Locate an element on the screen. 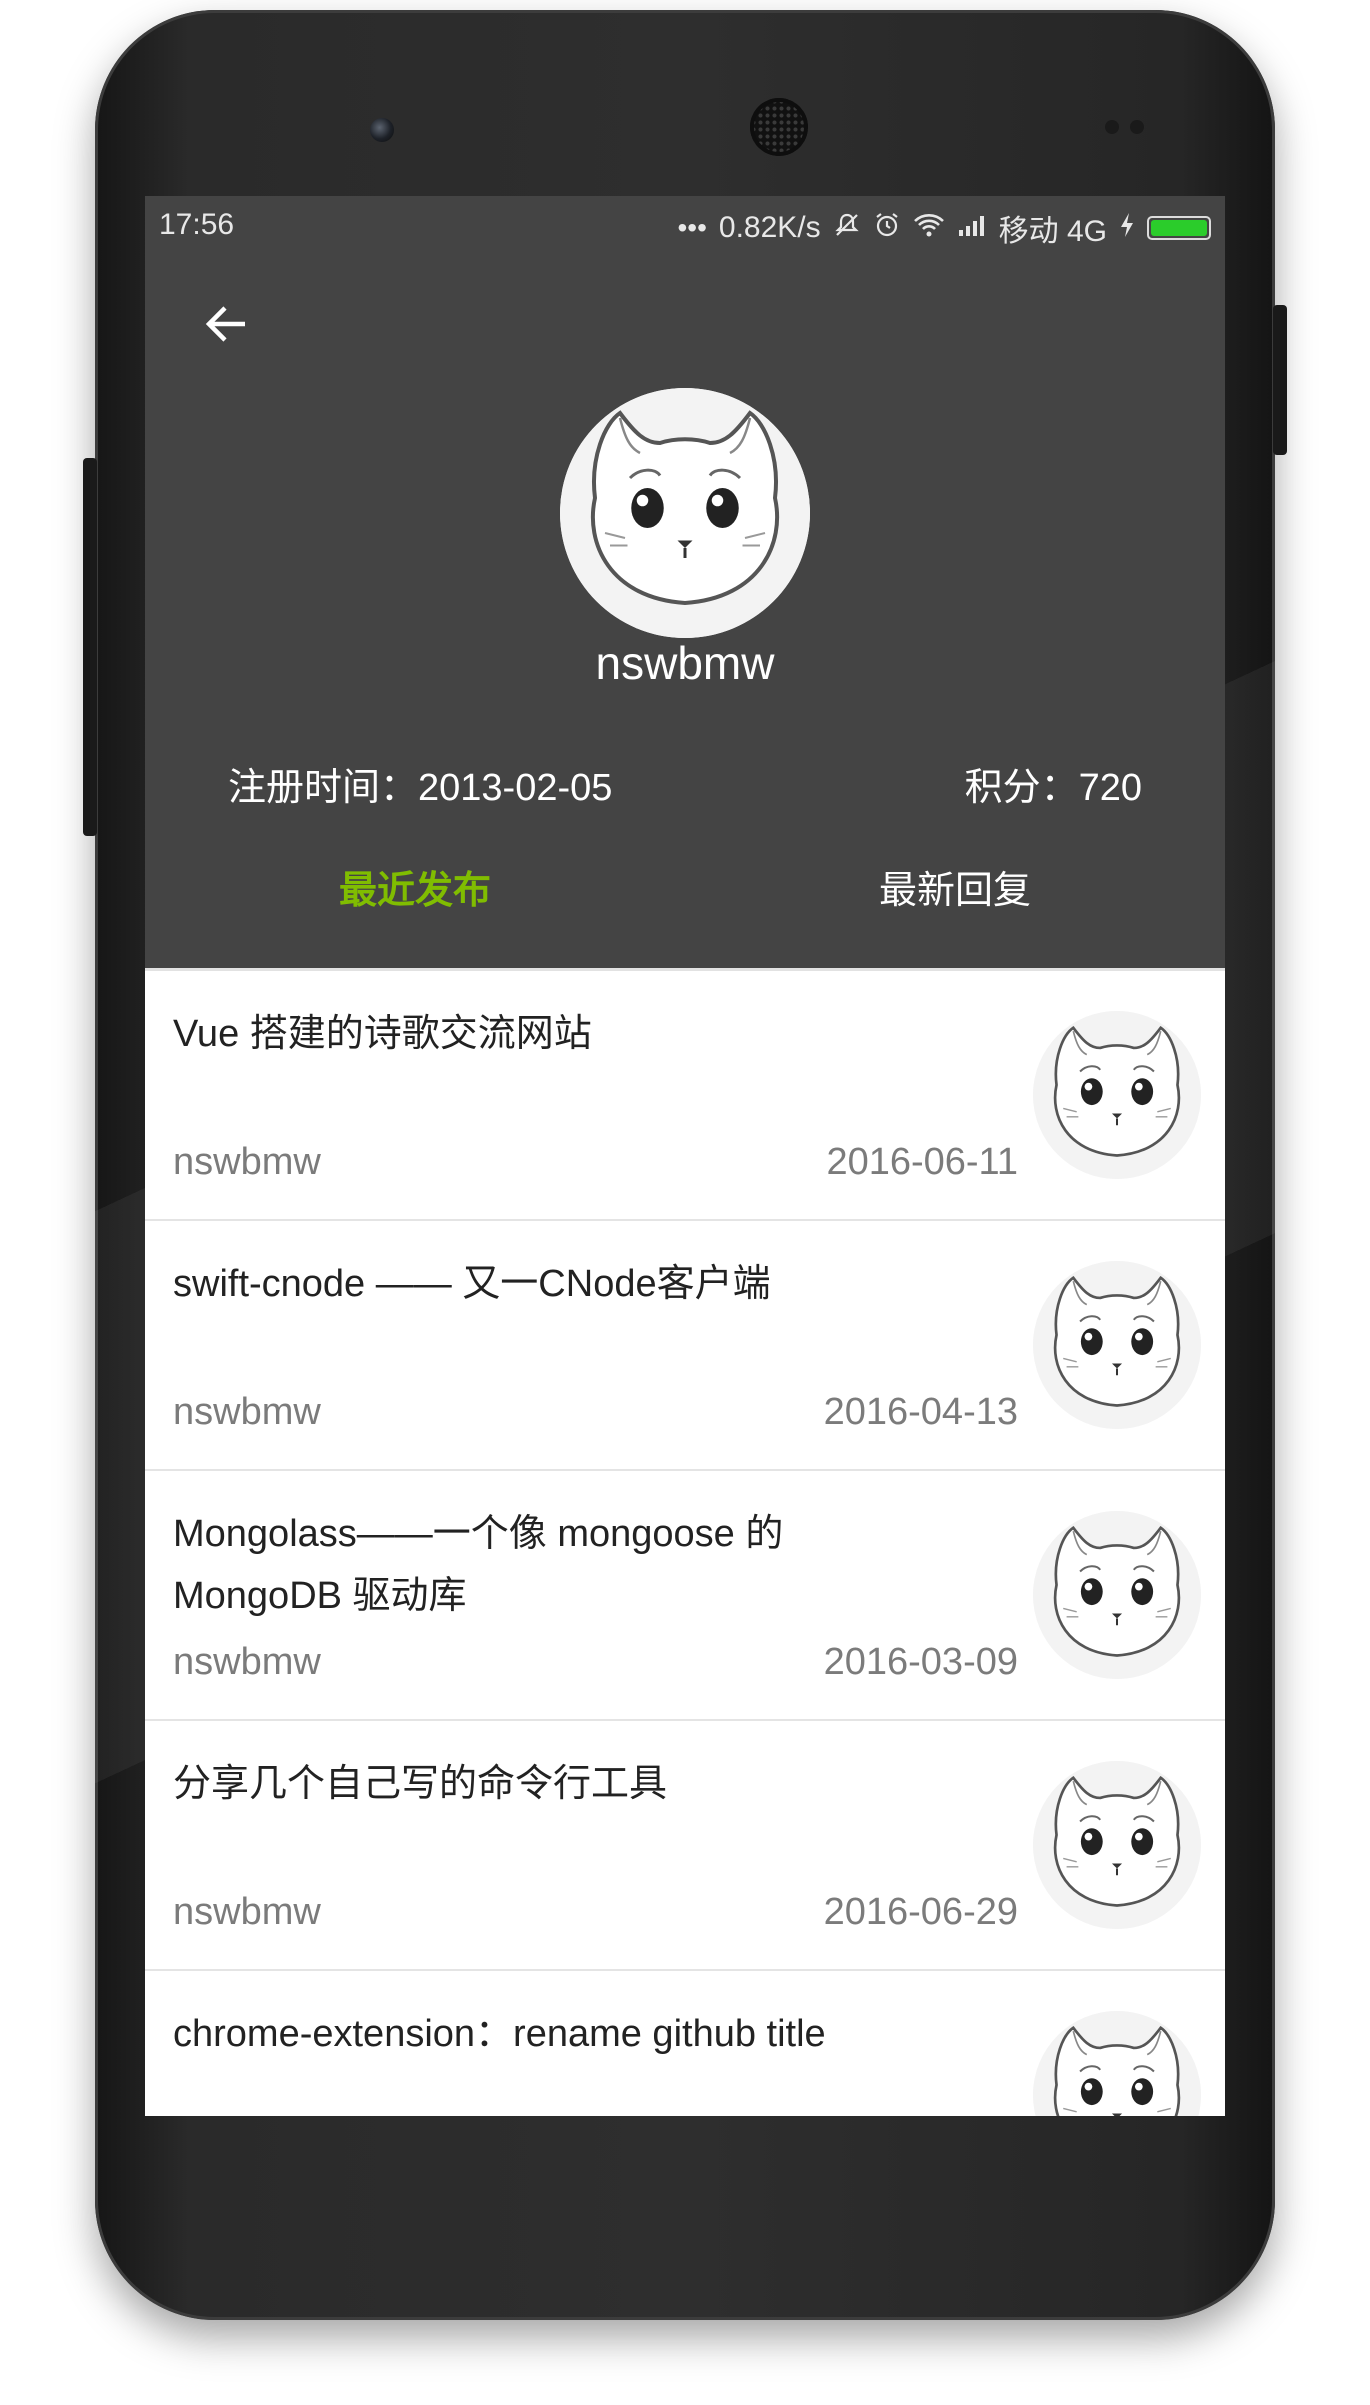 The width and height of the screenshot is (1370, 2405). dots-icon: ••• is located at coordinates (692, 227).